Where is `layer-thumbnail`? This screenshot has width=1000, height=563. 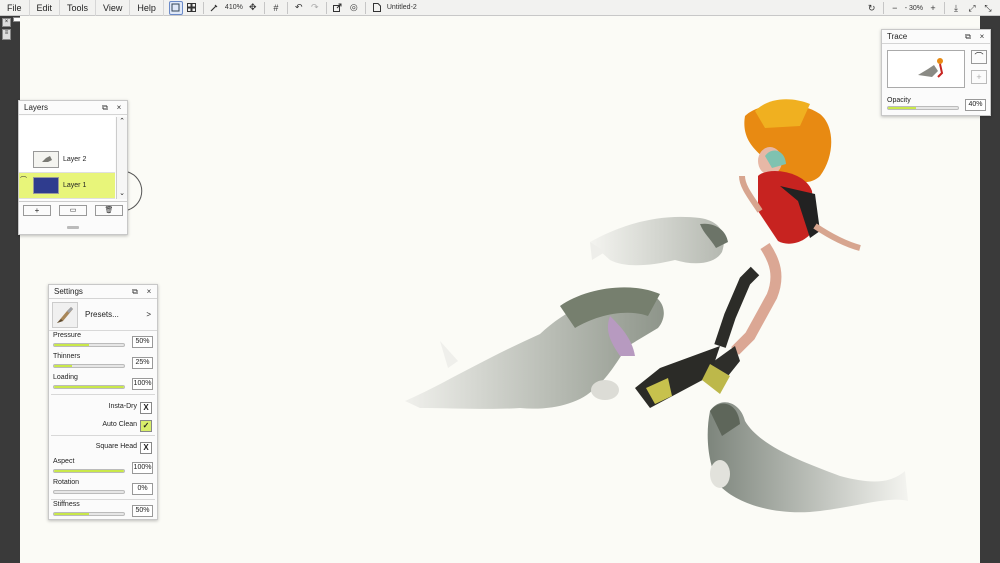
layer-thumbnail is located at coordinates (46, 159).